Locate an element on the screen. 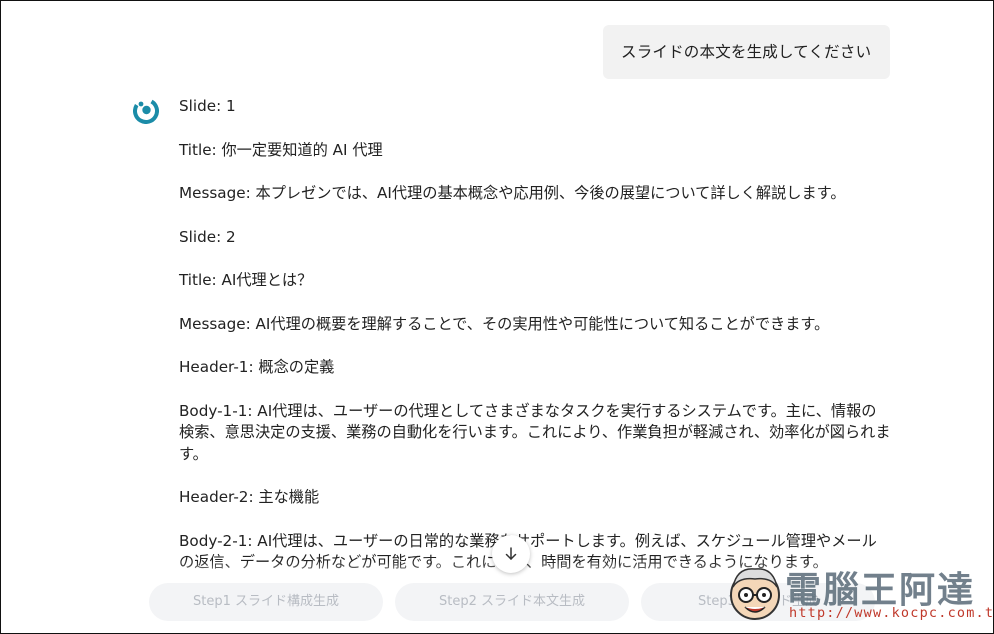 The height and width of the screenshot is (634, 994). scroll-to-bottom-button is located at coordinates (511, 554).